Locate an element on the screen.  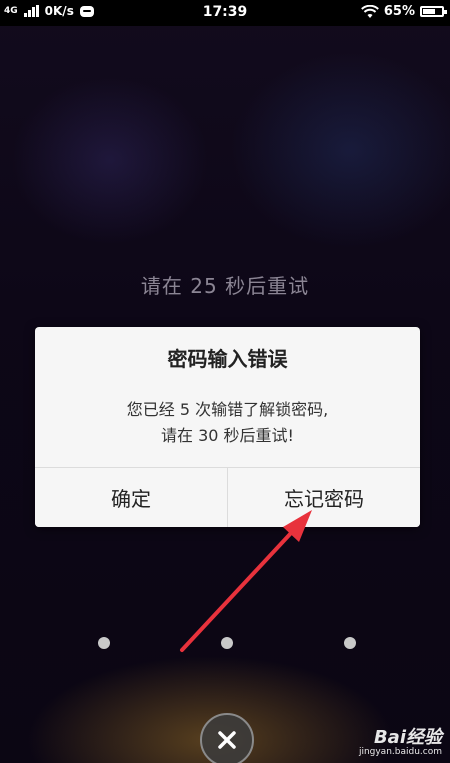
dialog-message-line2: 请在 30 秒后重试! is located at coordinates (227, 435).